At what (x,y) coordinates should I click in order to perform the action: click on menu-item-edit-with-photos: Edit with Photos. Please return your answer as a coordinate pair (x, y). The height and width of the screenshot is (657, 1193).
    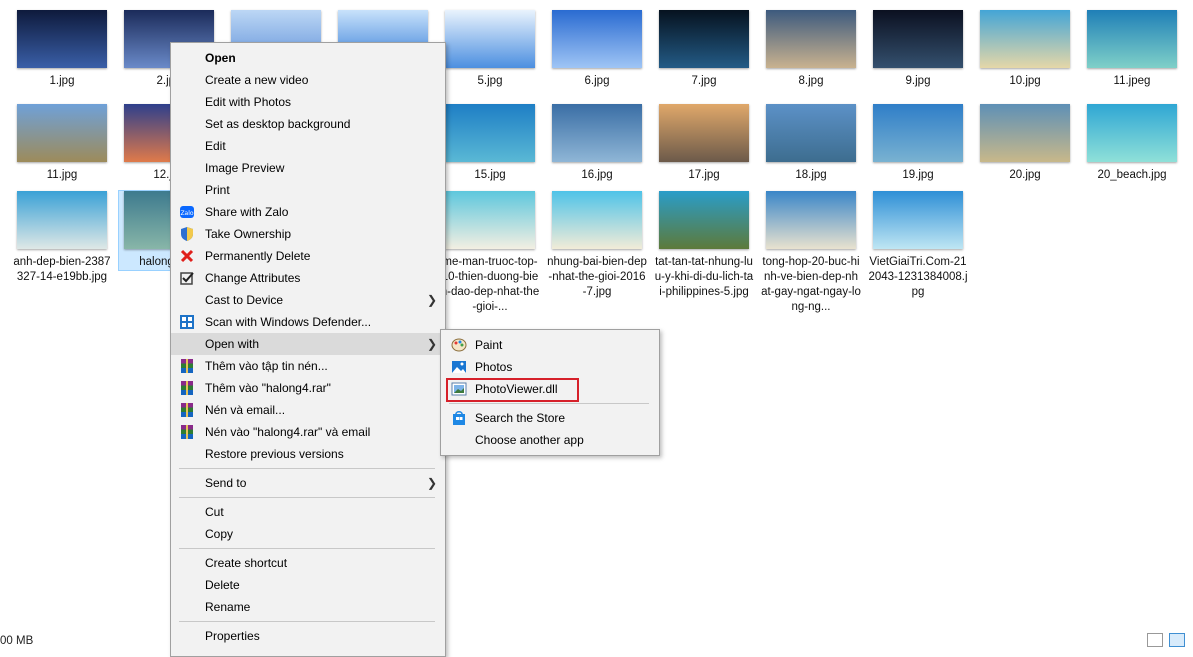
    Looking at the image, I should click on (308, 102).